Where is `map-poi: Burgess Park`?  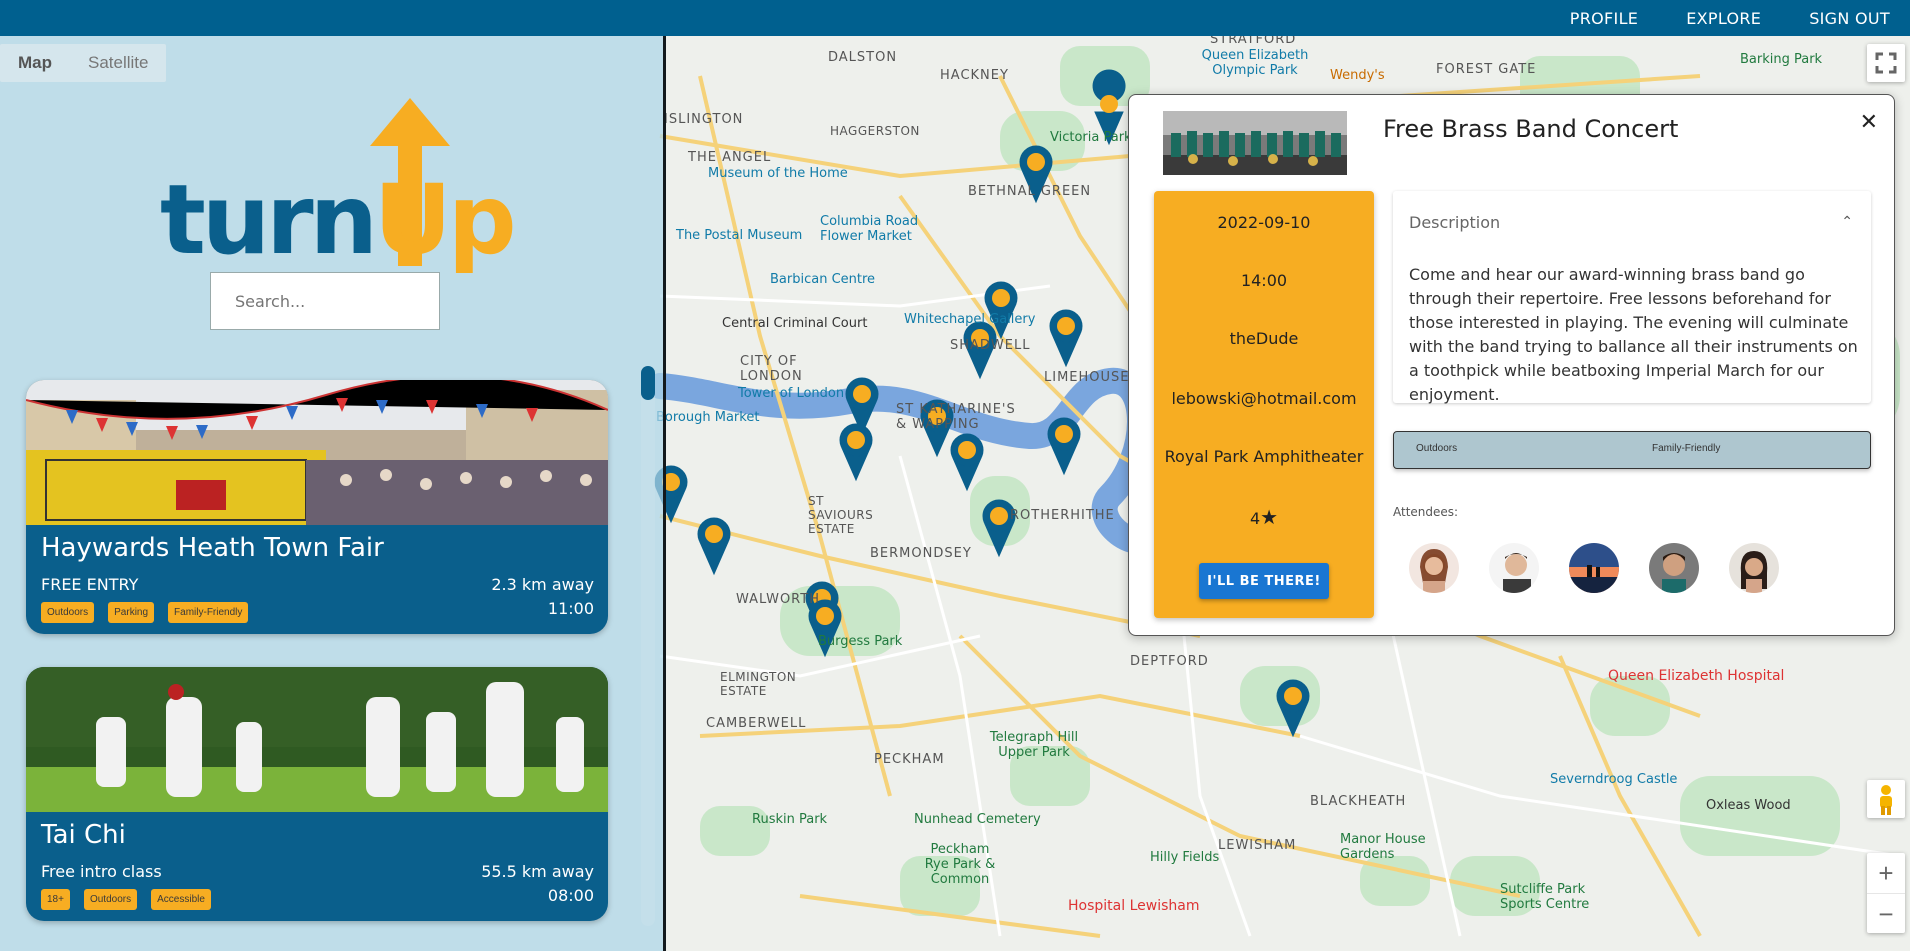 map-poi: Burgess Park is located at coordinates (860, 641).